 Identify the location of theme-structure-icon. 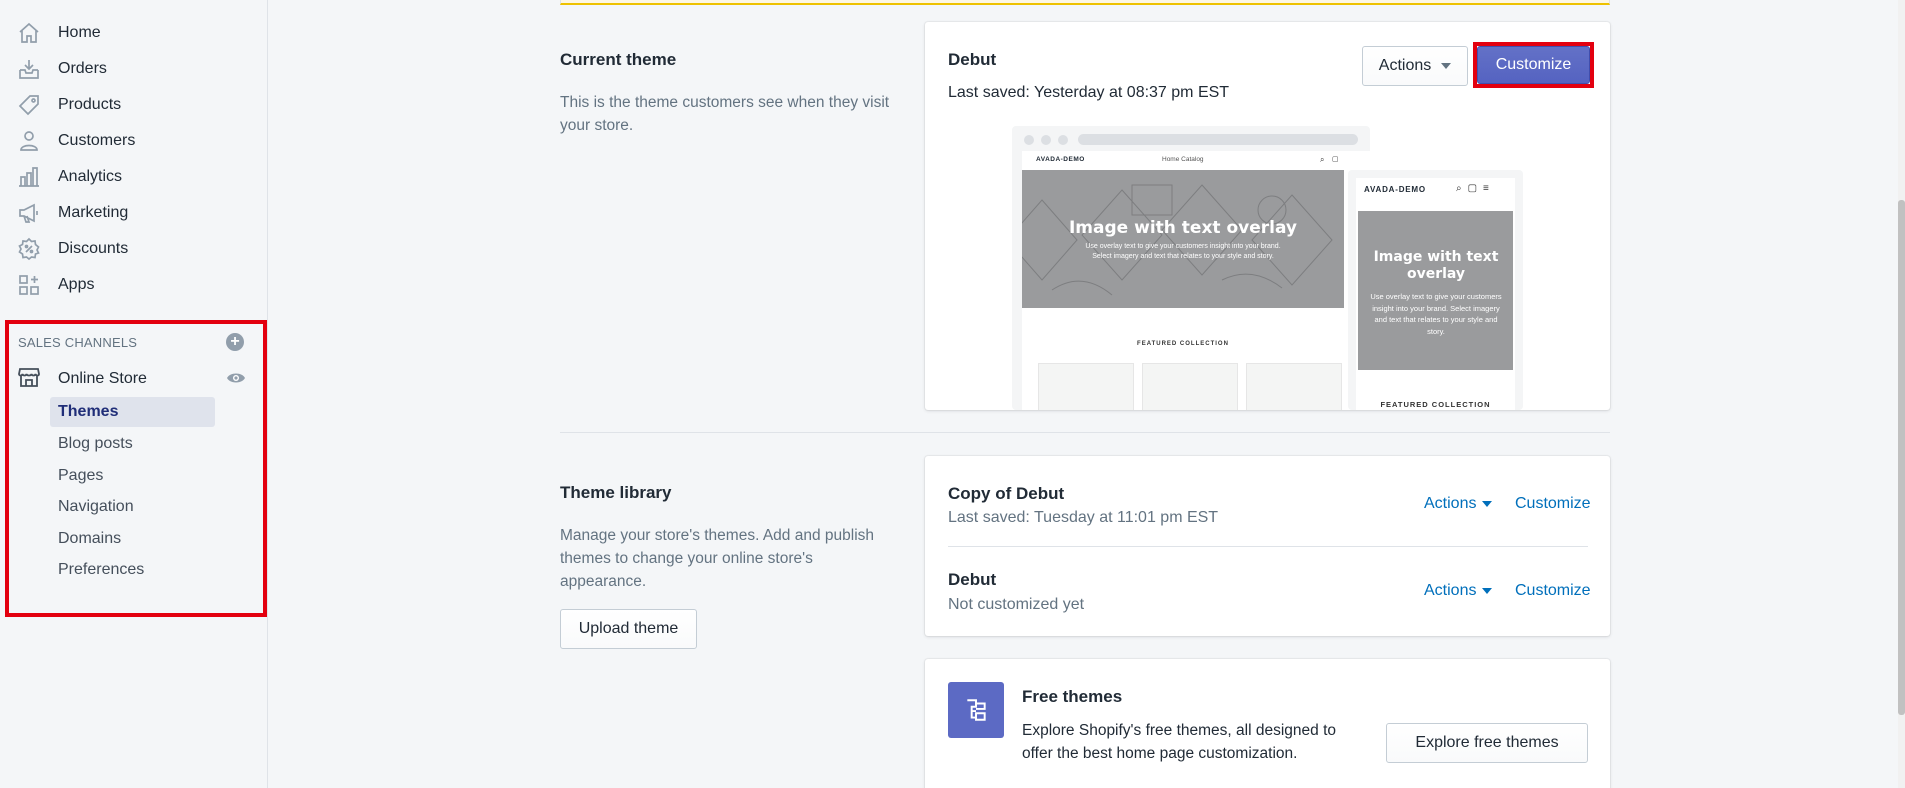
(976, 710).